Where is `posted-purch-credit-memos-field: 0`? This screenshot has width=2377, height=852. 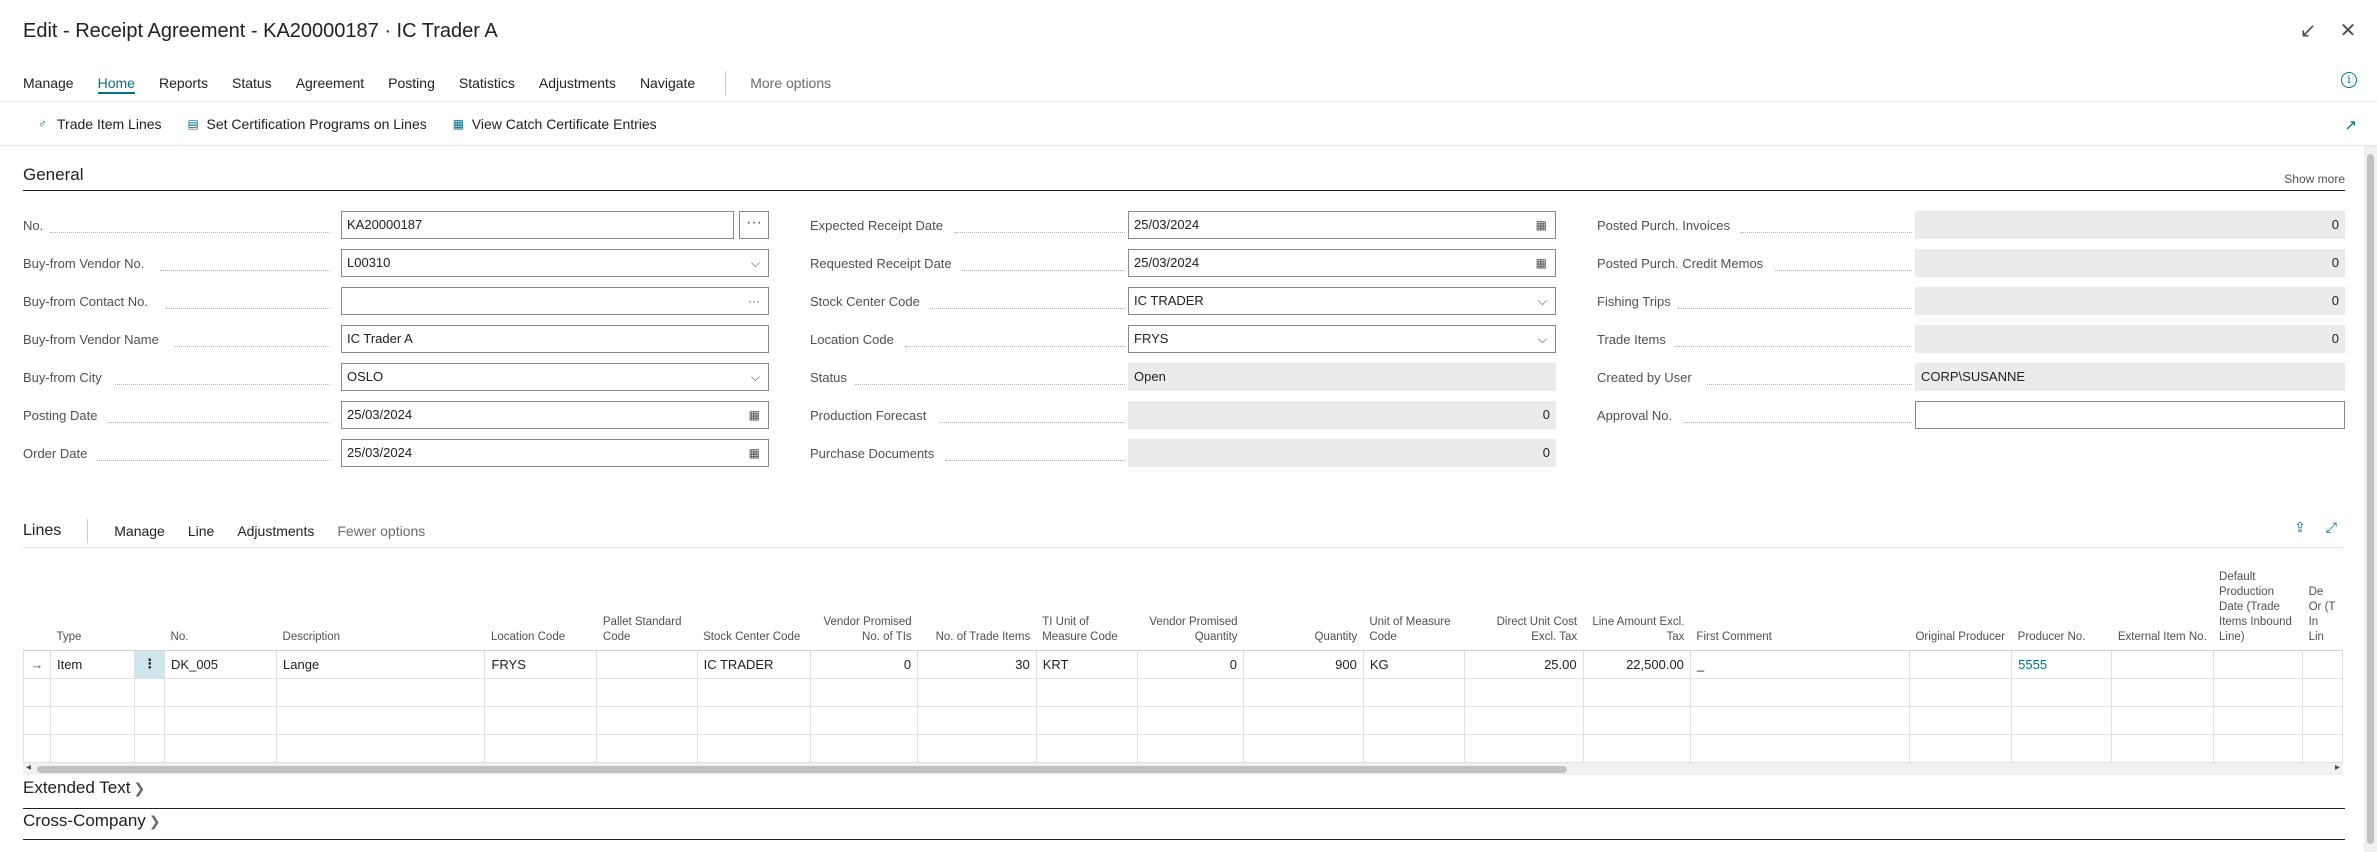
posted-purch-credit-memos-field: 0 is located at coordinates (2130, 263).